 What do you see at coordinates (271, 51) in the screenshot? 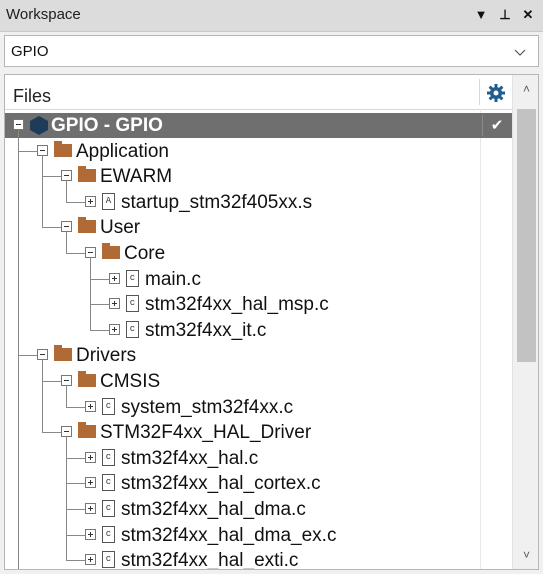
I see `configuration-select: GPIO` at bounding box center [271, 51].